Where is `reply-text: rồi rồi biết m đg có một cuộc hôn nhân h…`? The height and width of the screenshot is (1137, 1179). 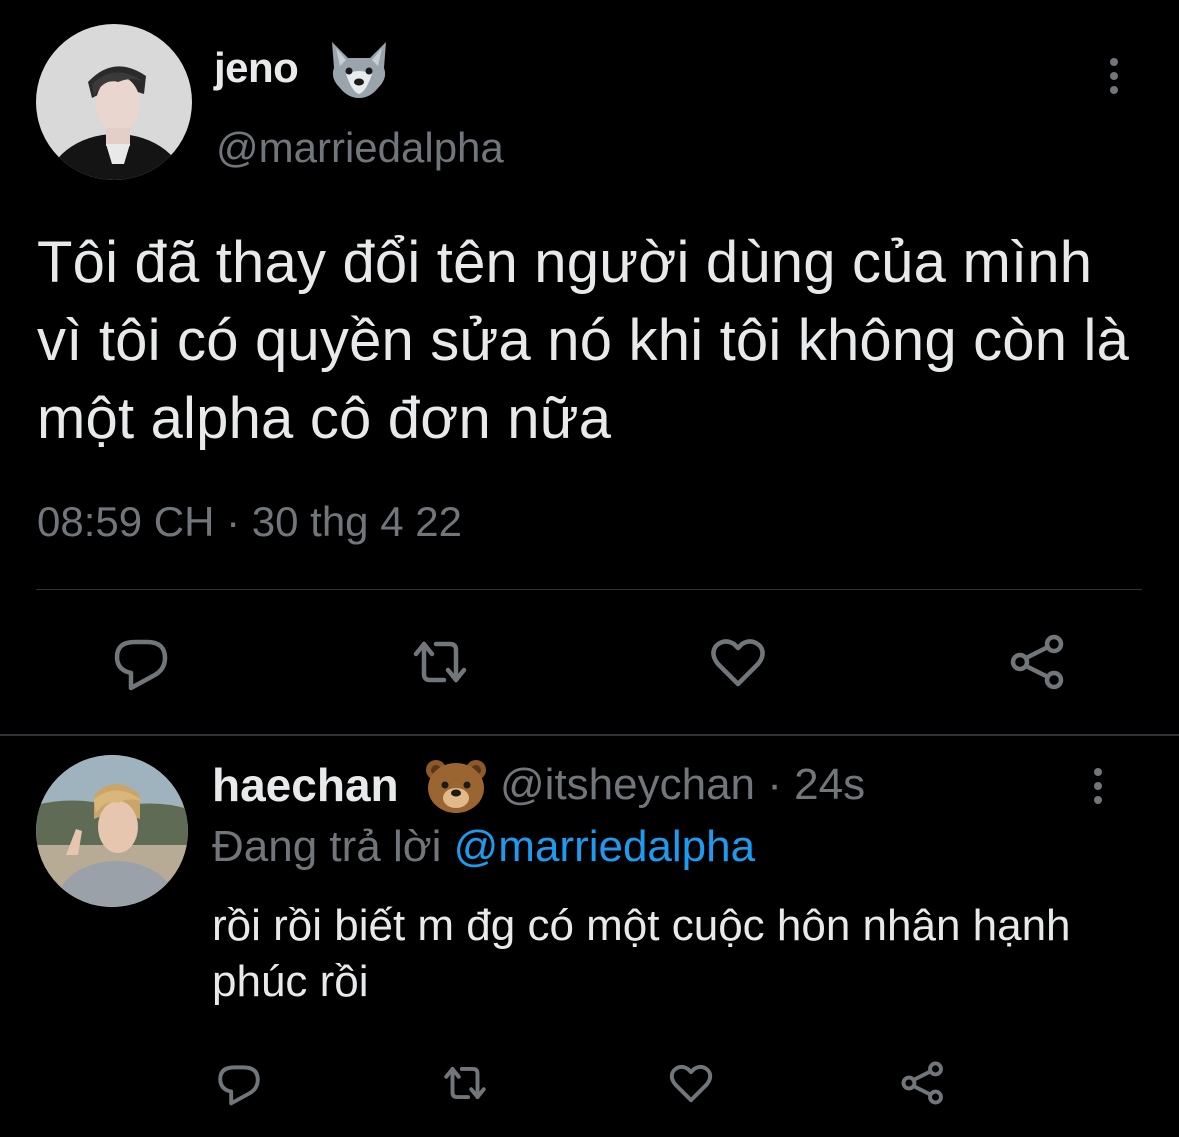 reply-text: rồi rồi biết m đg có một cuộc hôn nhân h… is located at coordinates (641, 953).